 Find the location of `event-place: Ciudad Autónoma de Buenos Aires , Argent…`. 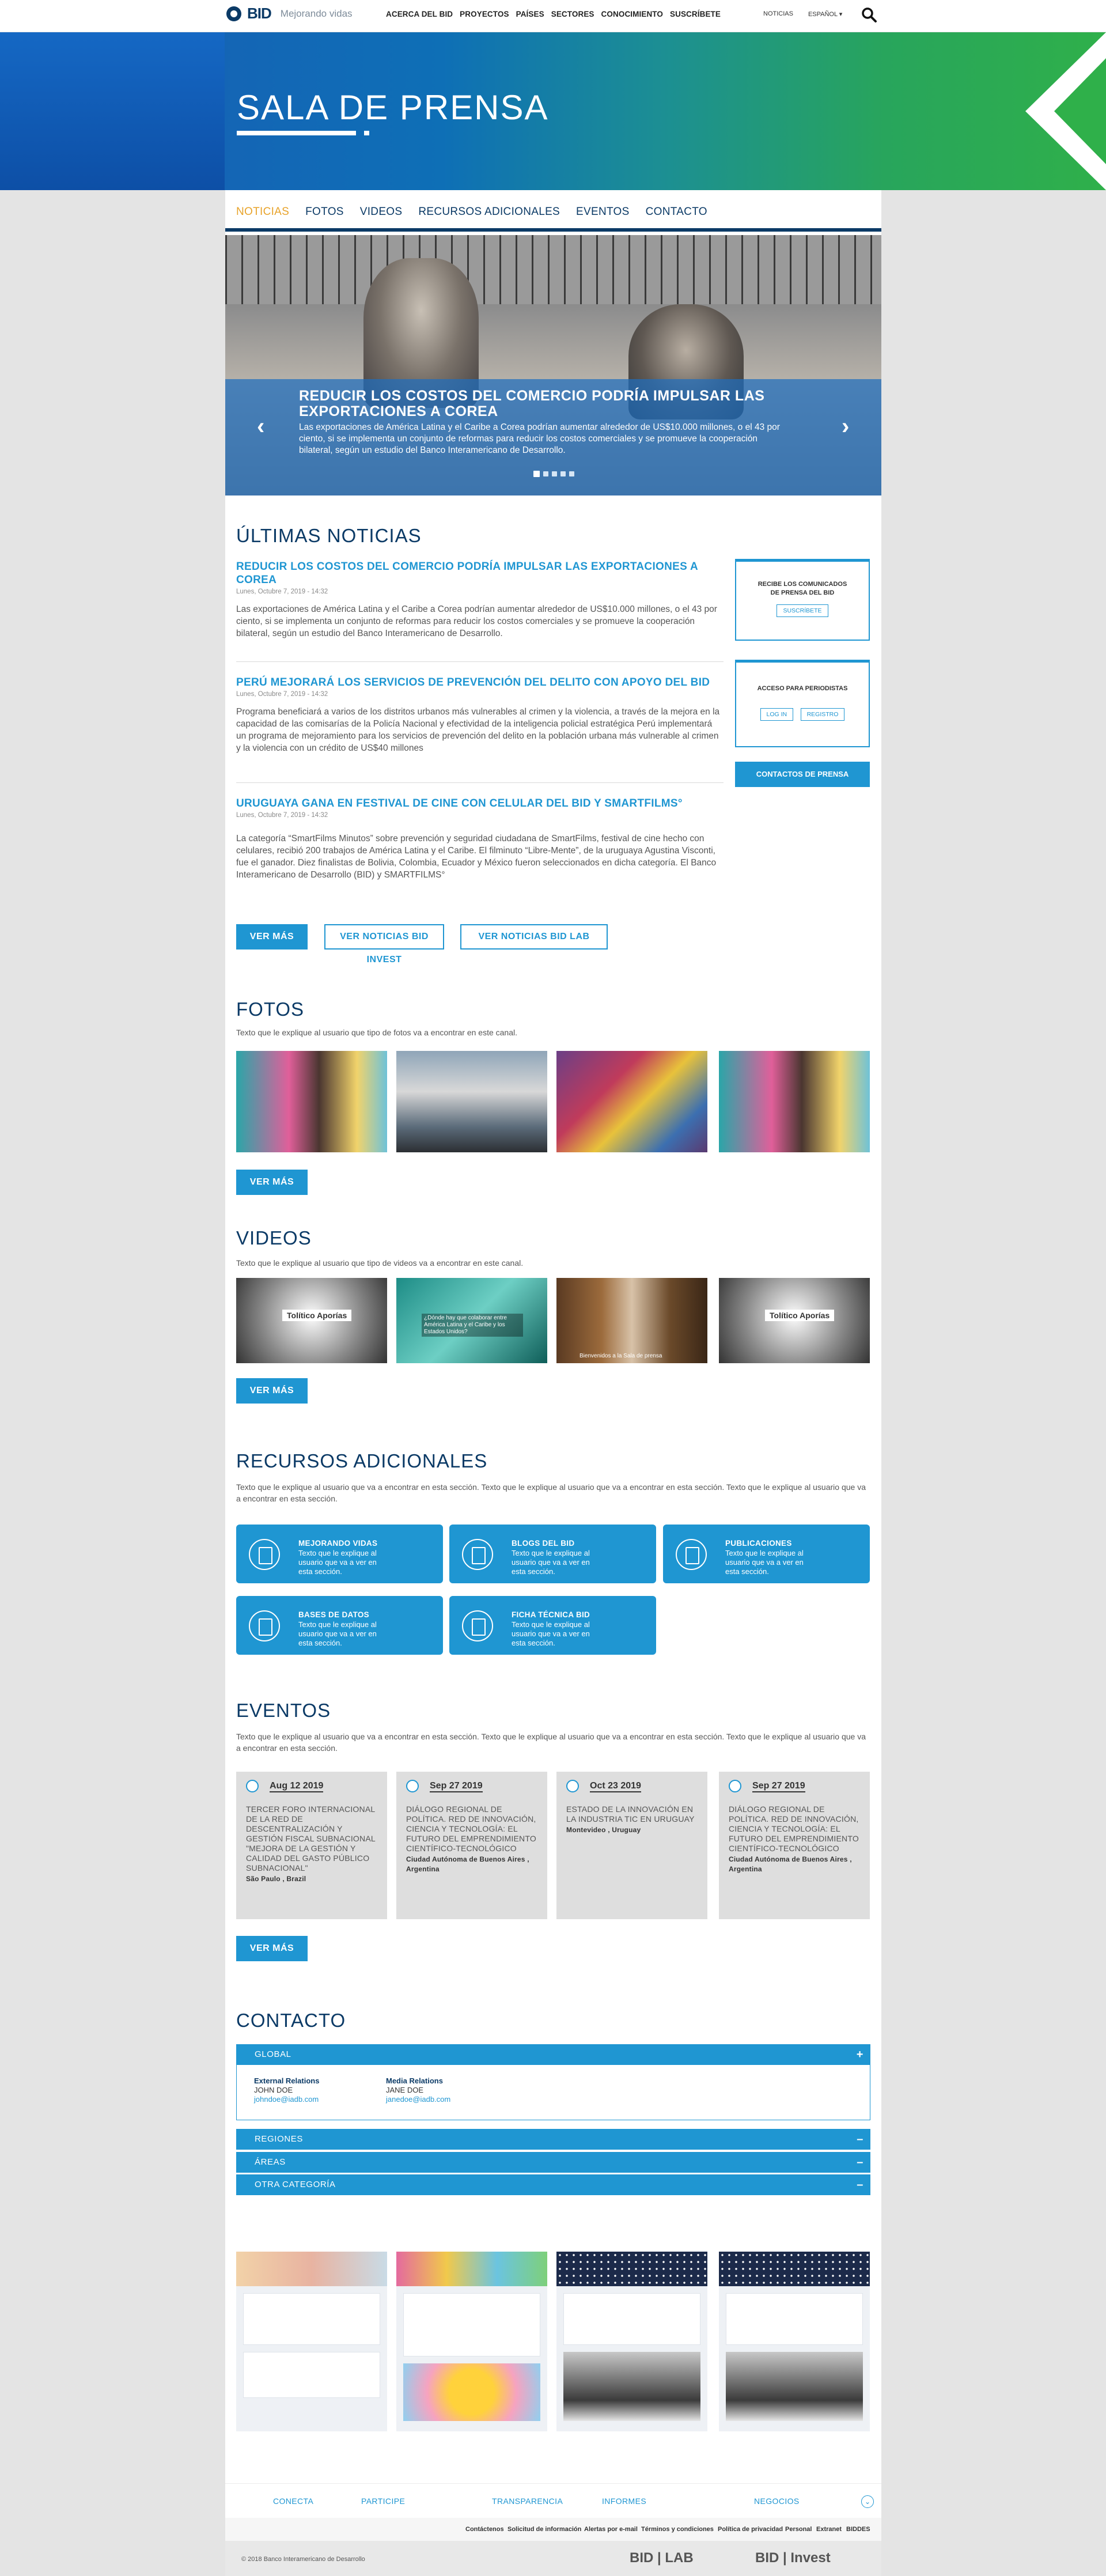

event-place: Ciudad Autónoma de Buenos Aires , Argent… is located at coordinates (467, 1864).